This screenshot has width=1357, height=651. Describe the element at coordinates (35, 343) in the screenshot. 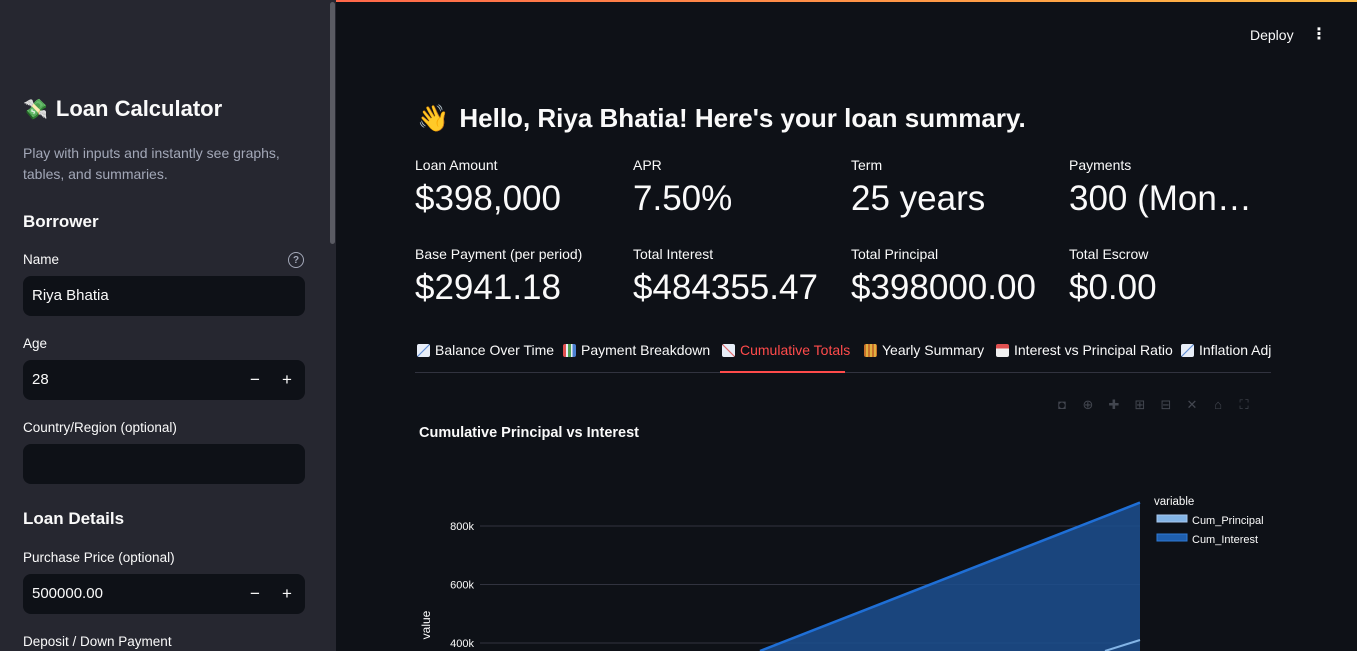

I see `age-label: Age` at that location.